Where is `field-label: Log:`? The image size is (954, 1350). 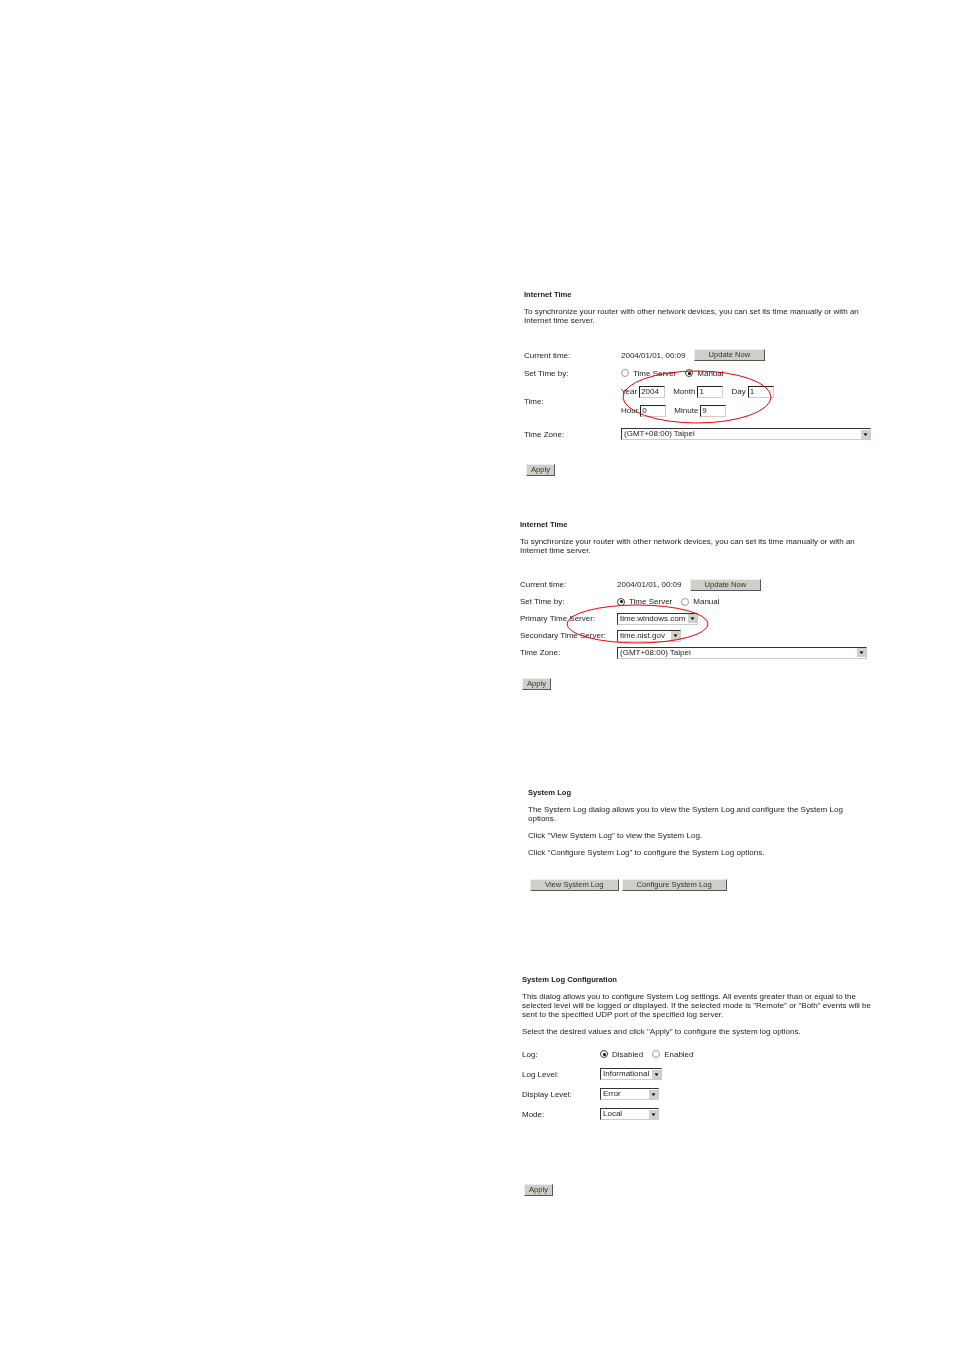 field-label: Log: is located at coordinates (530, 1054).